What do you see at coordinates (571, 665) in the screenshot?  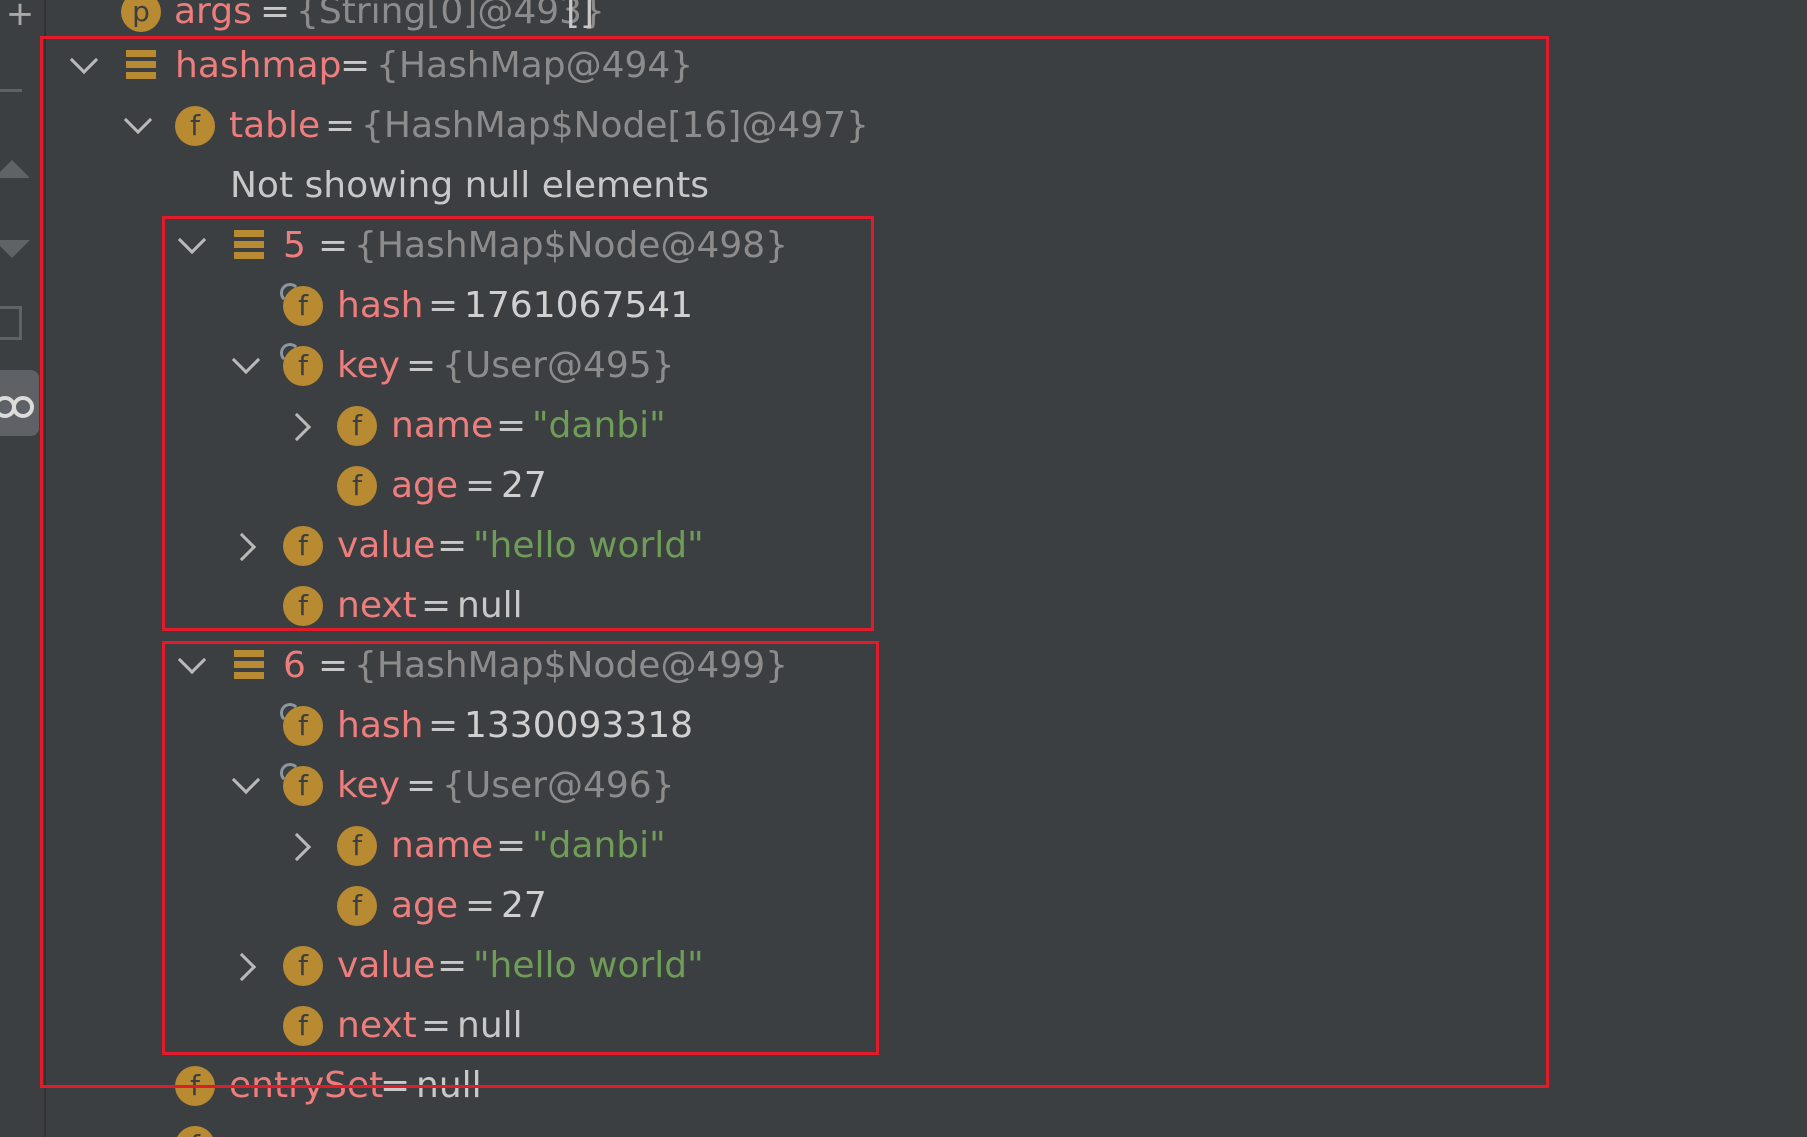 I see `type-reference: {HashMap$Node@499}` at bounding box center [571, 665].